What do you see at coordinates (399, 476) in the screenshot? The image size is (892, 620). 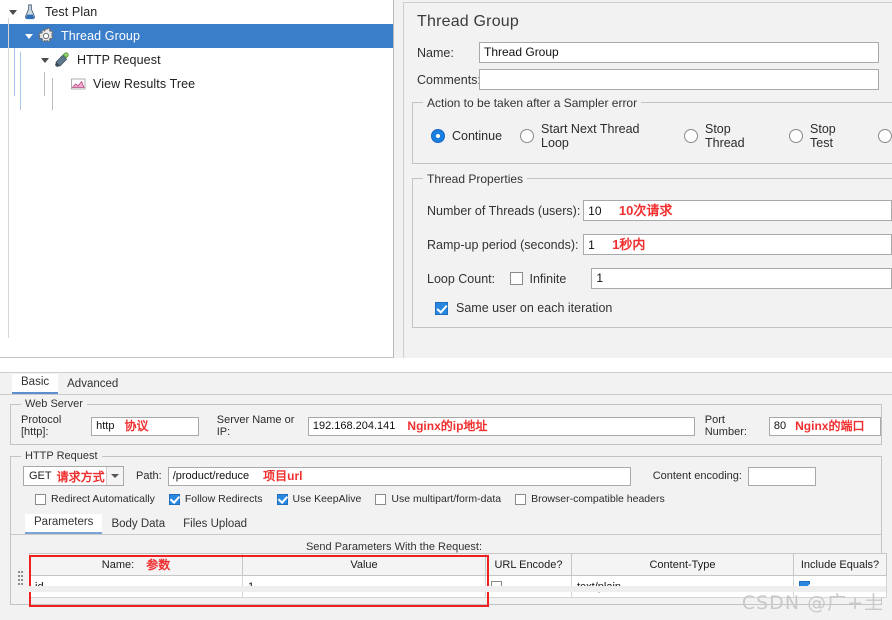 I see `path-input: /product/reduce 项目url` at bounding box center [399, 476].